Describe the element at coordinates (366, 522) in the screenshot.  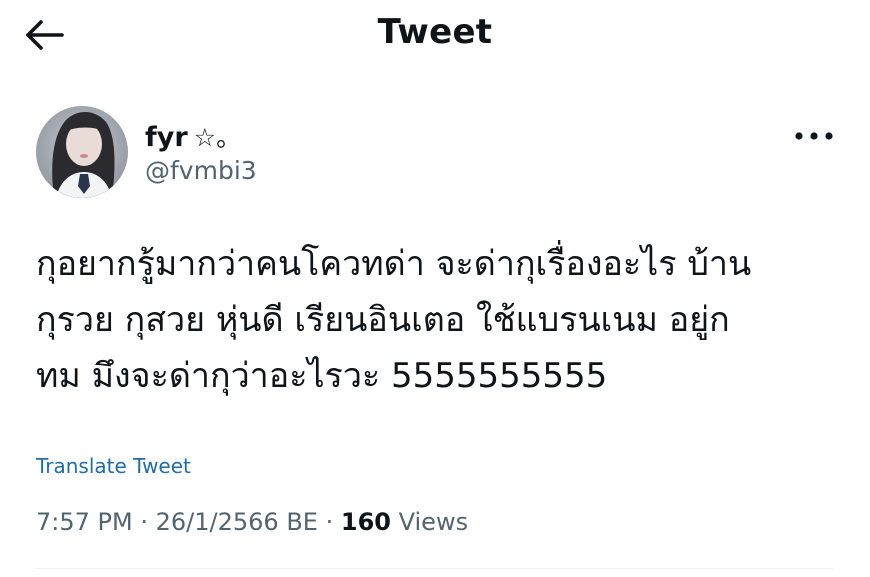
I see `views-count: 160` at that location.